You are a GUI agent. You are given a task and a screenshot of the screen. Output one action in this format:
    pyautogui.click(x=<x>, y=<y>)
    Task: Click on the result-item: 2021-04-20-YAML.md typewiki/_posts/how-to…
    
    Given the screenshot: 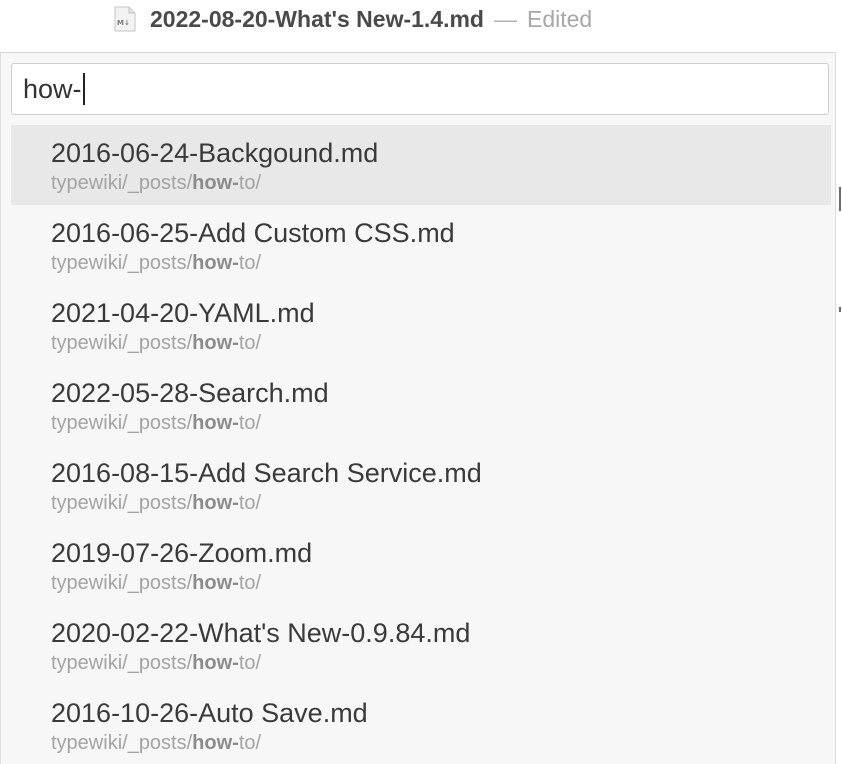 What is the action you would take?
    pyautogui.click(x=421, y=325)
    